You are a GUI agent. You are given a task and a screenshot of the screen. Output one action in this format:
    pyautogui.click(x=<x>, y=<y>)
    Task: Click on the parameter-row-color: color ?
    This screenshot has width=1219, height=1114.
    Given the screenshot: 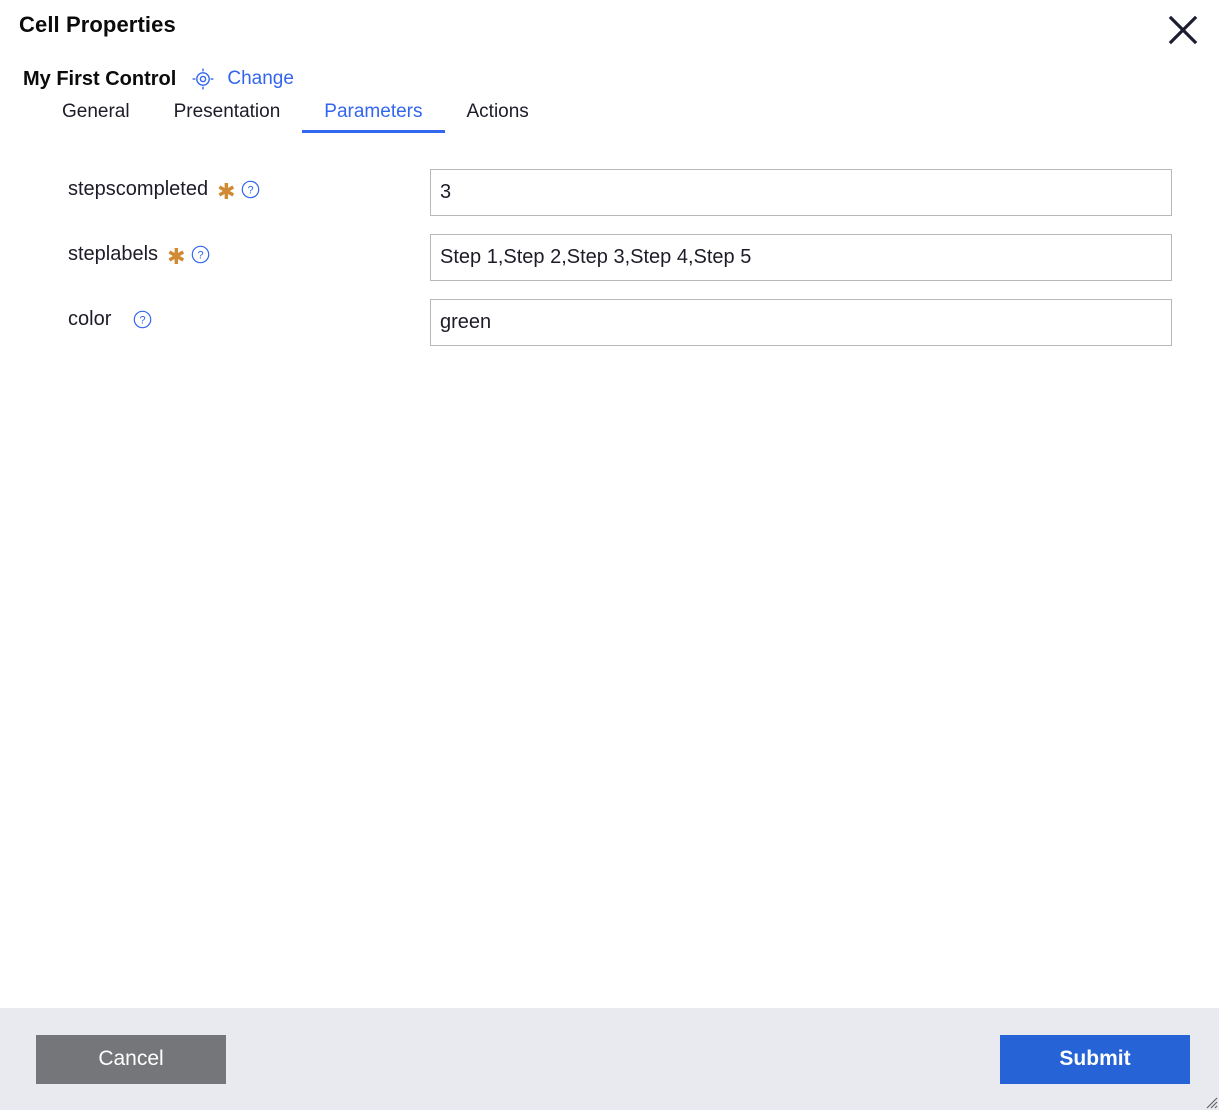 What is the action you would take?
    pyautogui.click(x=609, y=322)
    